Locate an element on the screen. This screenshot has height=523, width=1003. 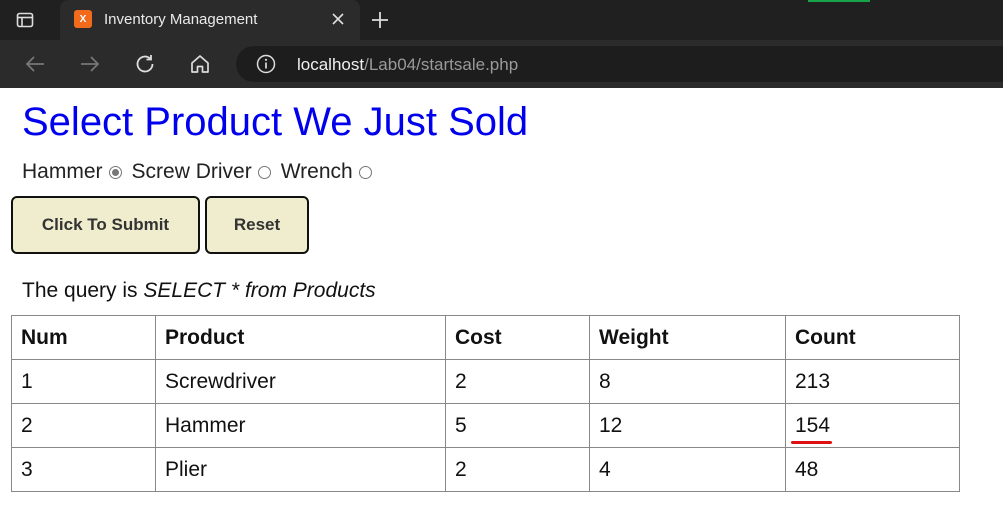
header-count: Count is located at coordinates (872, 337).